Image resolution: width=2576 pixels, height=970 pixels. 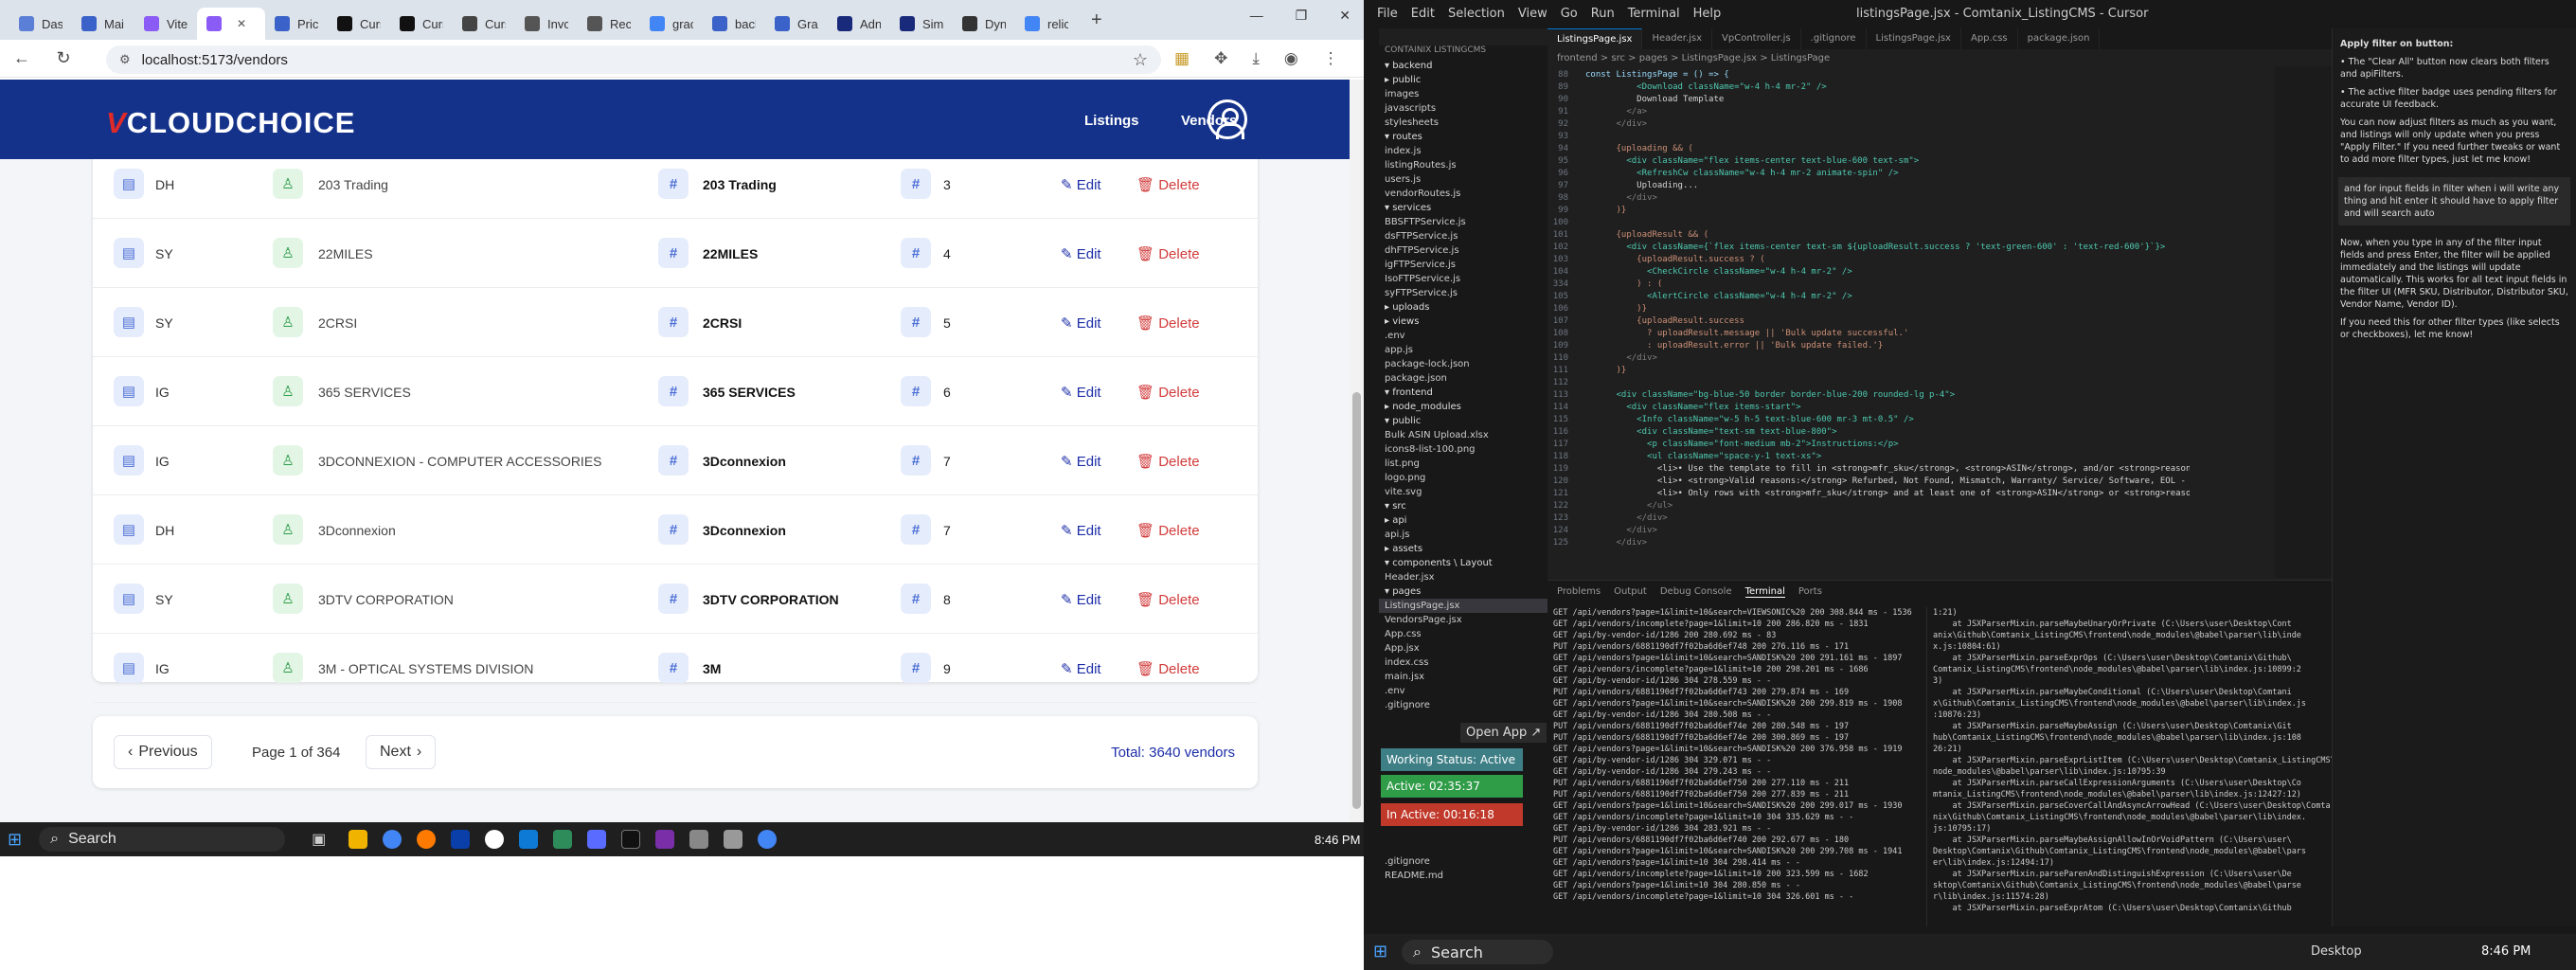 I want to click on explorer-folder: ▾ components \ Layout, so click(x=1463, y=563).